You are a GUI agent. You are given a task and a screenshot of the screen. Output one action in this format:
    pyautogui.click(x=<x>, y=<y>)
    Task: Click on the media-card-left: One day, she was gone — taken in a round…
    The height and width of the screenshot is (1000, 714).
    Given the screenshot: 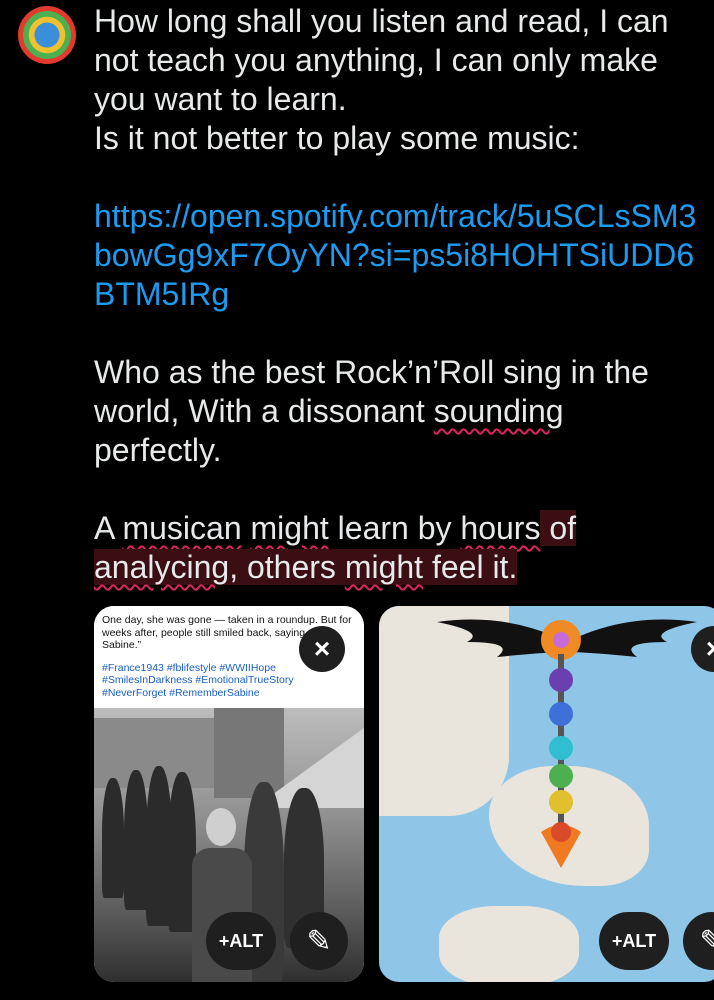 What is the action you would take?
    pyautogui.click(x=229, y=794)
    